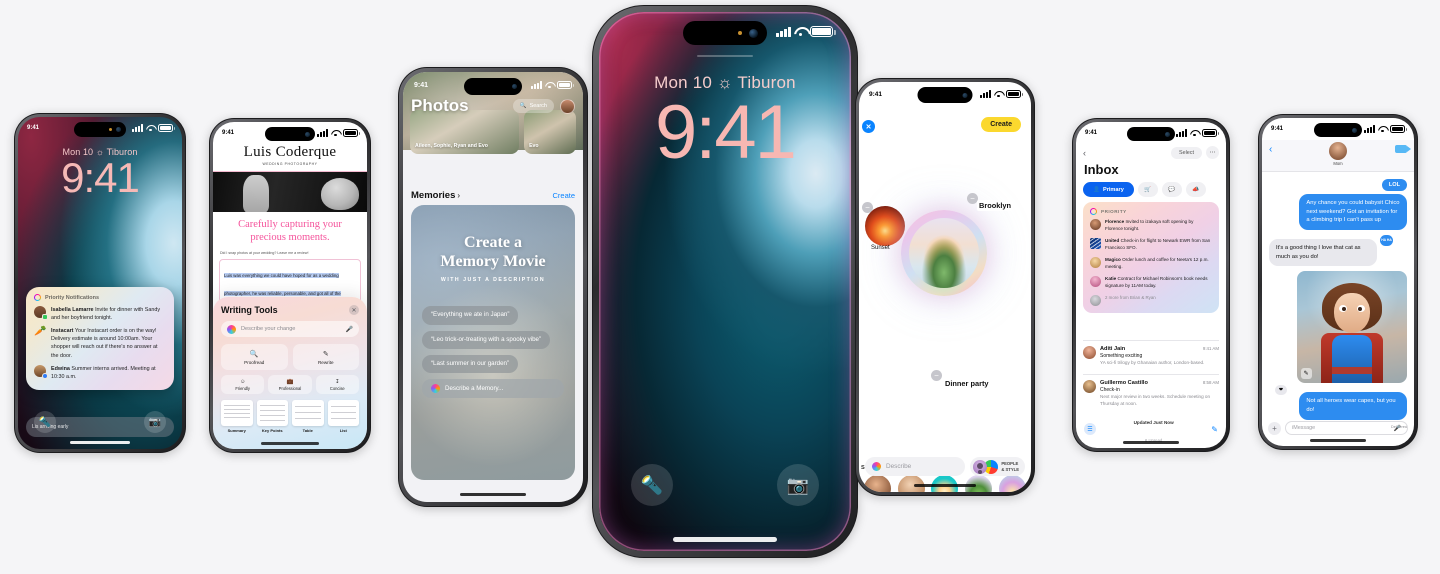  Describe the element at coordinates (470, 315) in the screenshot. I see `memory-suggestion: “Everything we ate in Japan”` at that location.